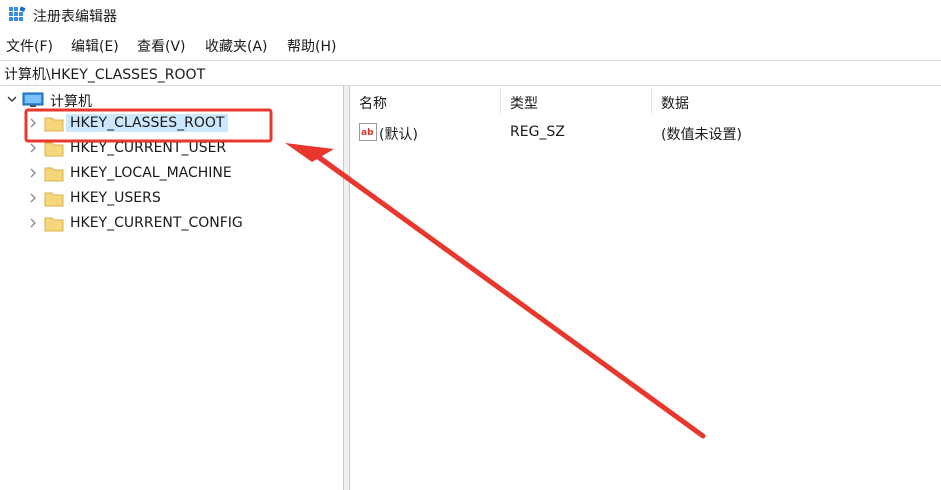 This screenshot has width=941, height=490. What do you see at coordinates (12, 99) in the screenshot?
I see `chevron-down-icon` at bounding box center [12, 99].